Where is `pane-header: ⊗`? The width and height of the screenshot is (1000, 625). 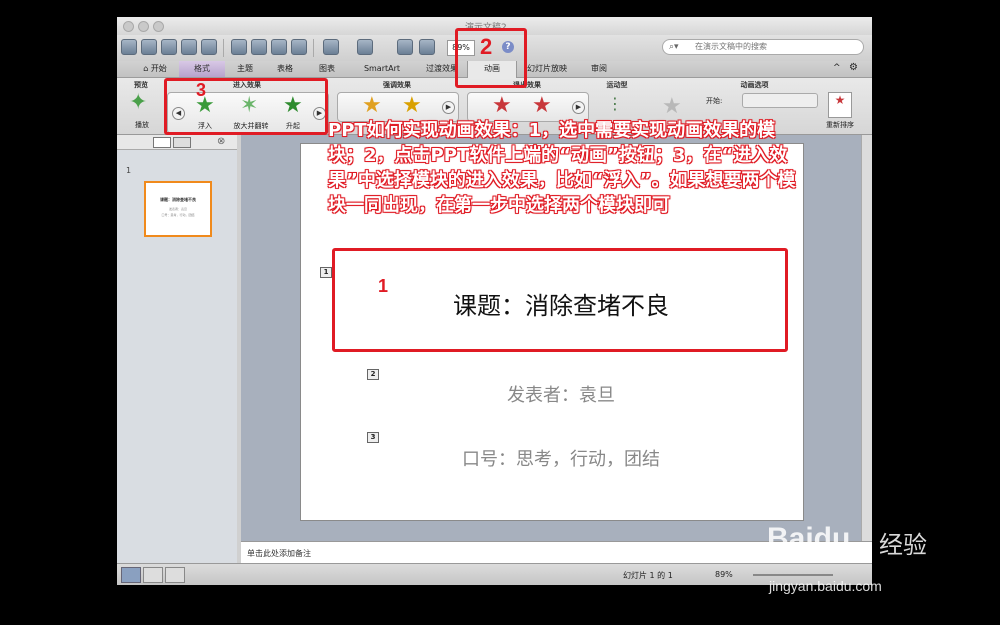
pane-header: ⊗ is located at coordinates (177, 142).